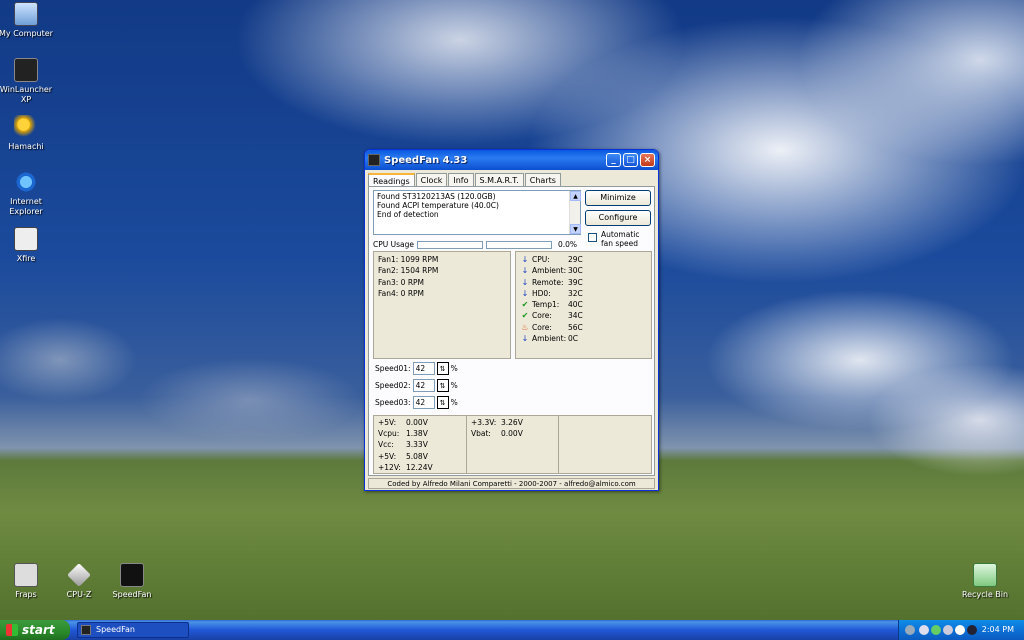  Describe the element at coordinates (618, 218) in the screenshot. I see `configure-button: Configure` at that location.